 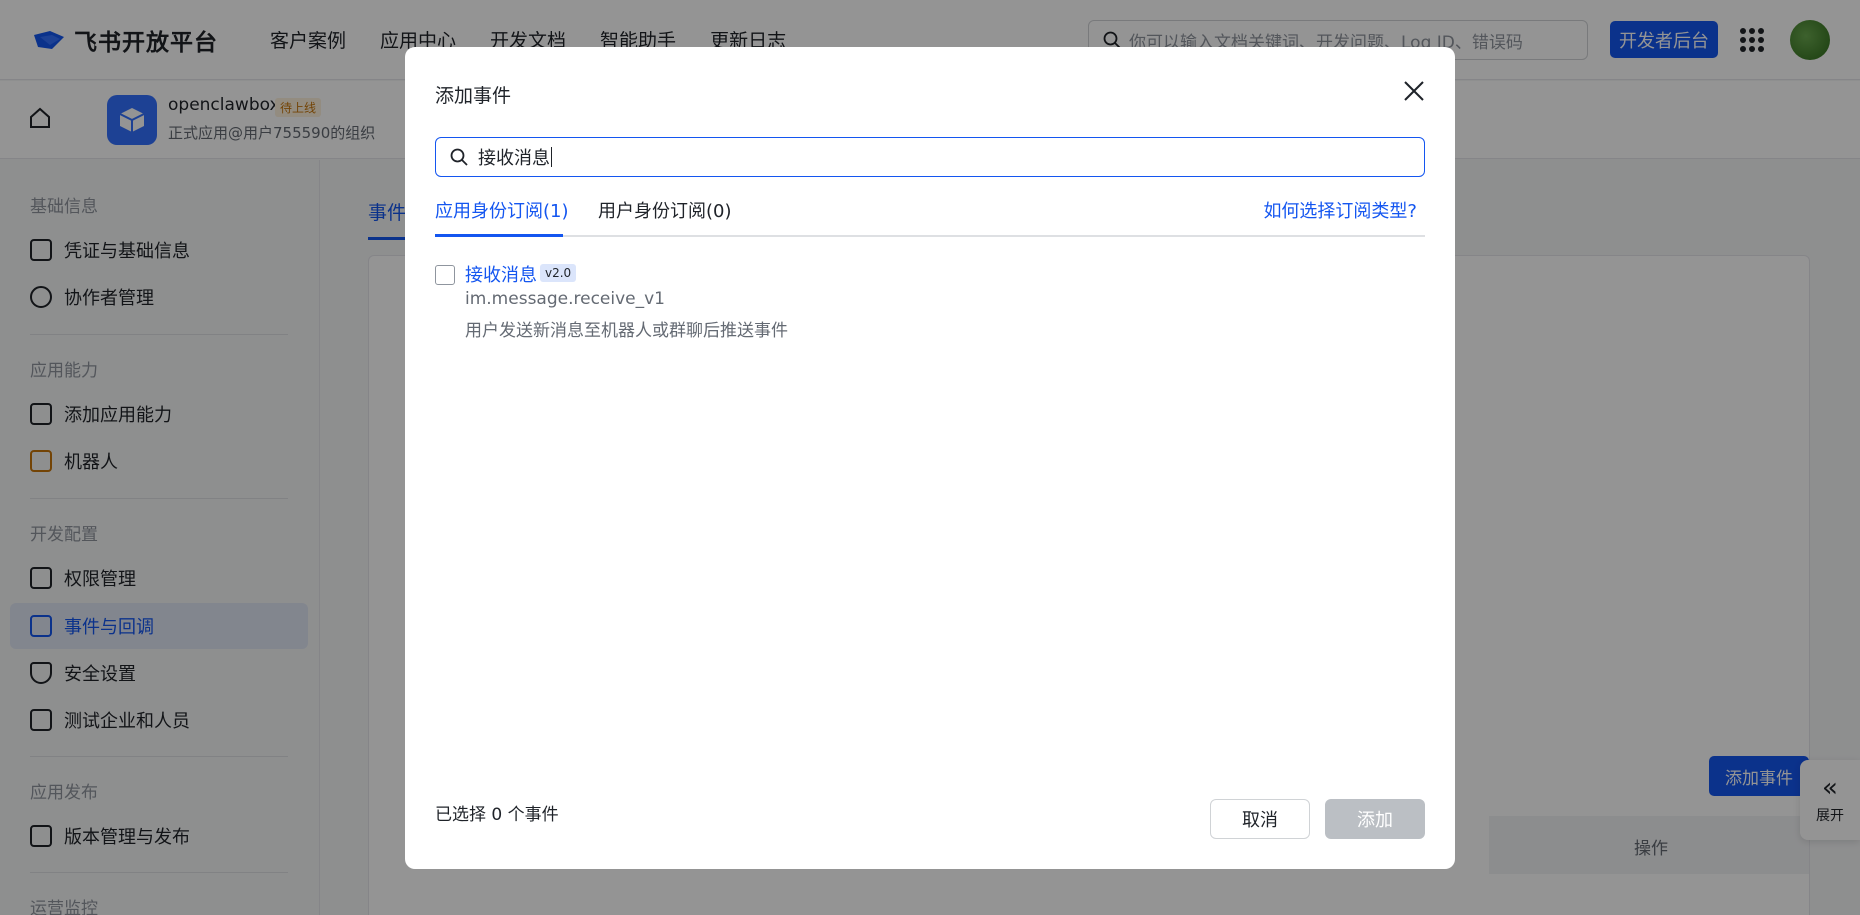 I want to click on event-key: im.message.receive_v1, so click(x=565, y=299).